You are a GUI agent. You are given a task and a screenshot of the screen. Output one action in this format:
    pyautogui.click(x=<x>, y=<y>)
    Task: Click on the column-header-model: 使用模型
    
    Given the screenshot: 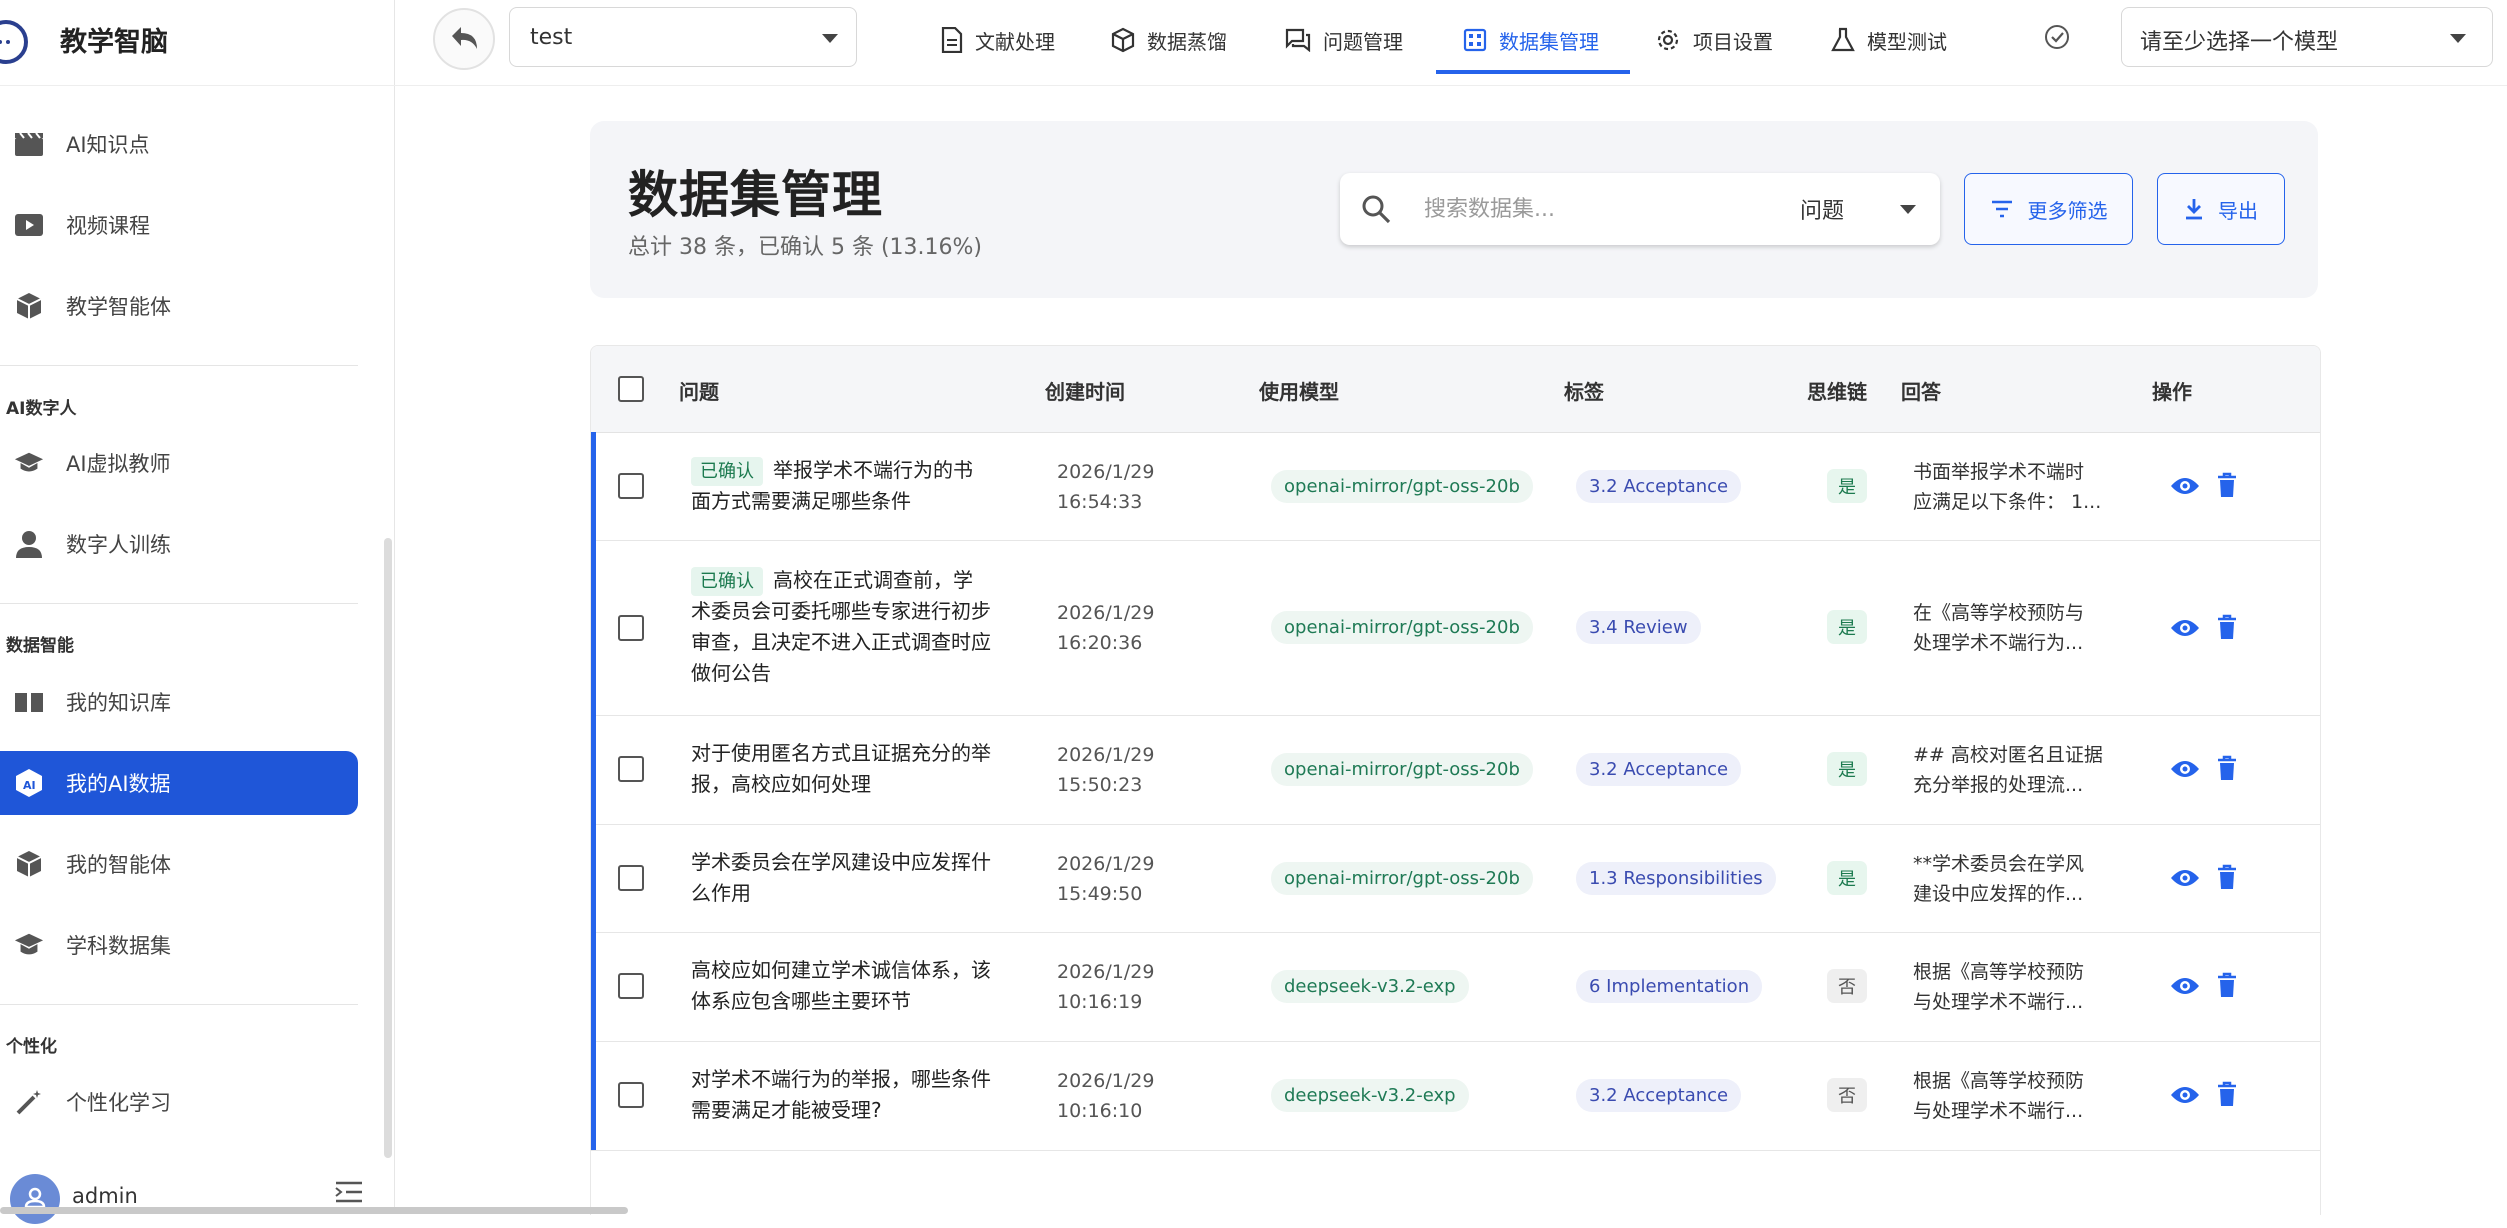 What is the action you would take?
    pyautogui.click(x=1299, y=390)
    